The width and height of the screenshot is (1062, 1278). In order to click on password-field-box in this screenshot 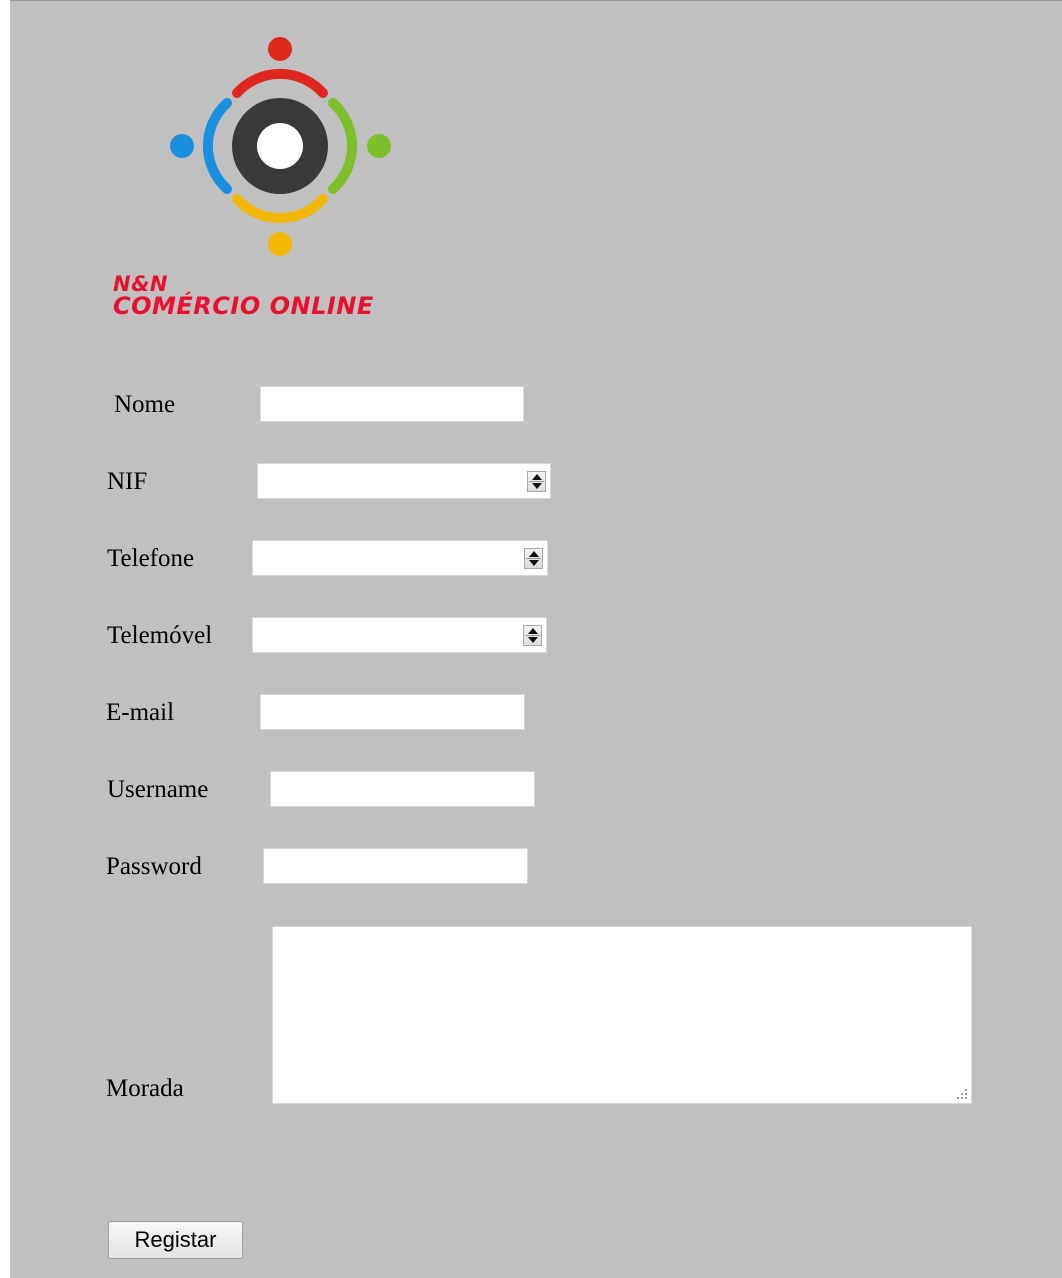, I will do `click(395, 866)`.